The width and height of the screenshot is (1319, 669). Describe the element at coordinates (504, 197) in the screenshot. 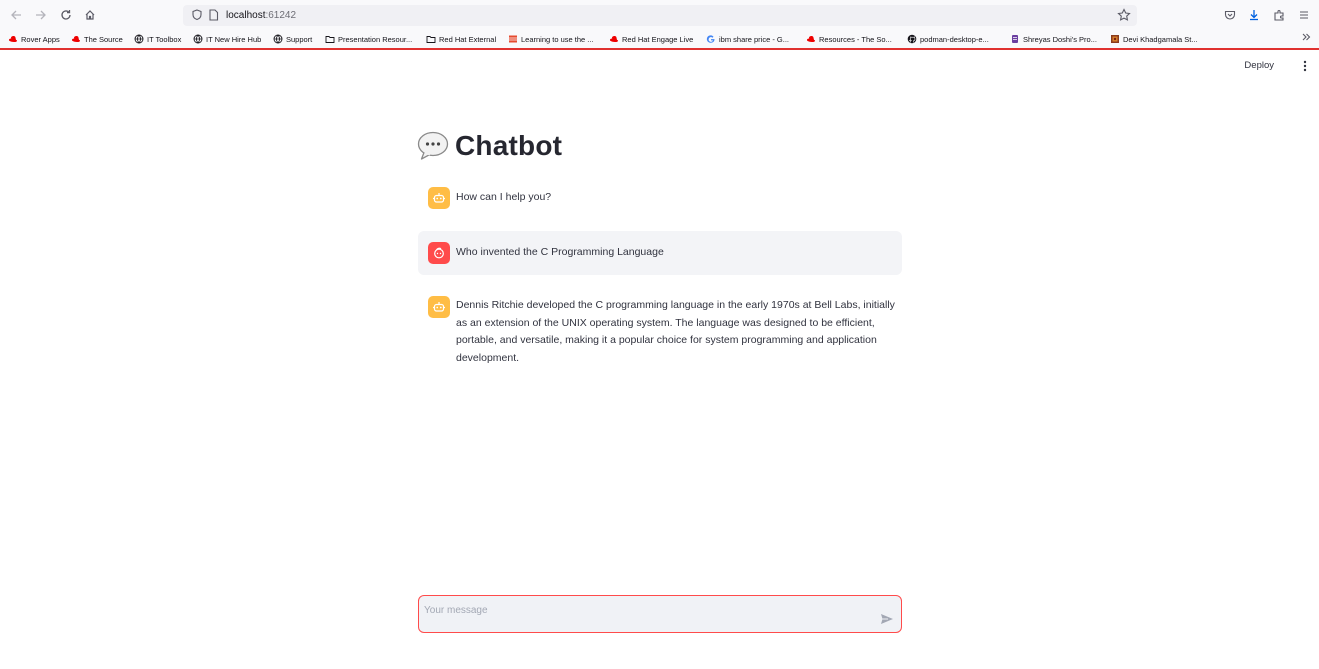

I see `message-text: How can I help you?` at that location.